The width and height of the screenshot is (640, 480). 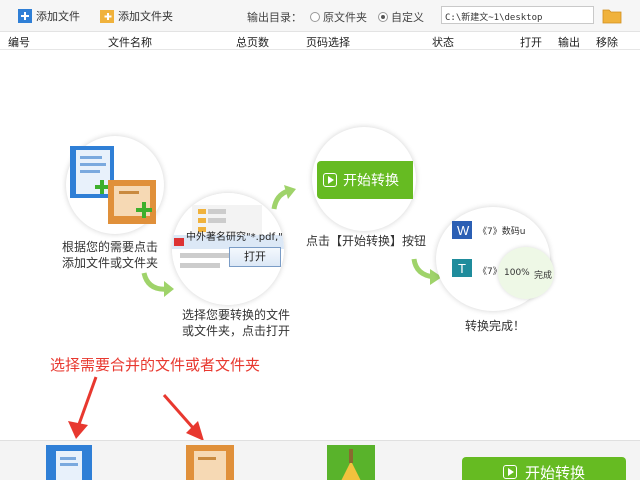 What do you see at coordinates (283, 197) in the screenshot?
I see `arrow-step2-icon` at bounding box center [283, 197].